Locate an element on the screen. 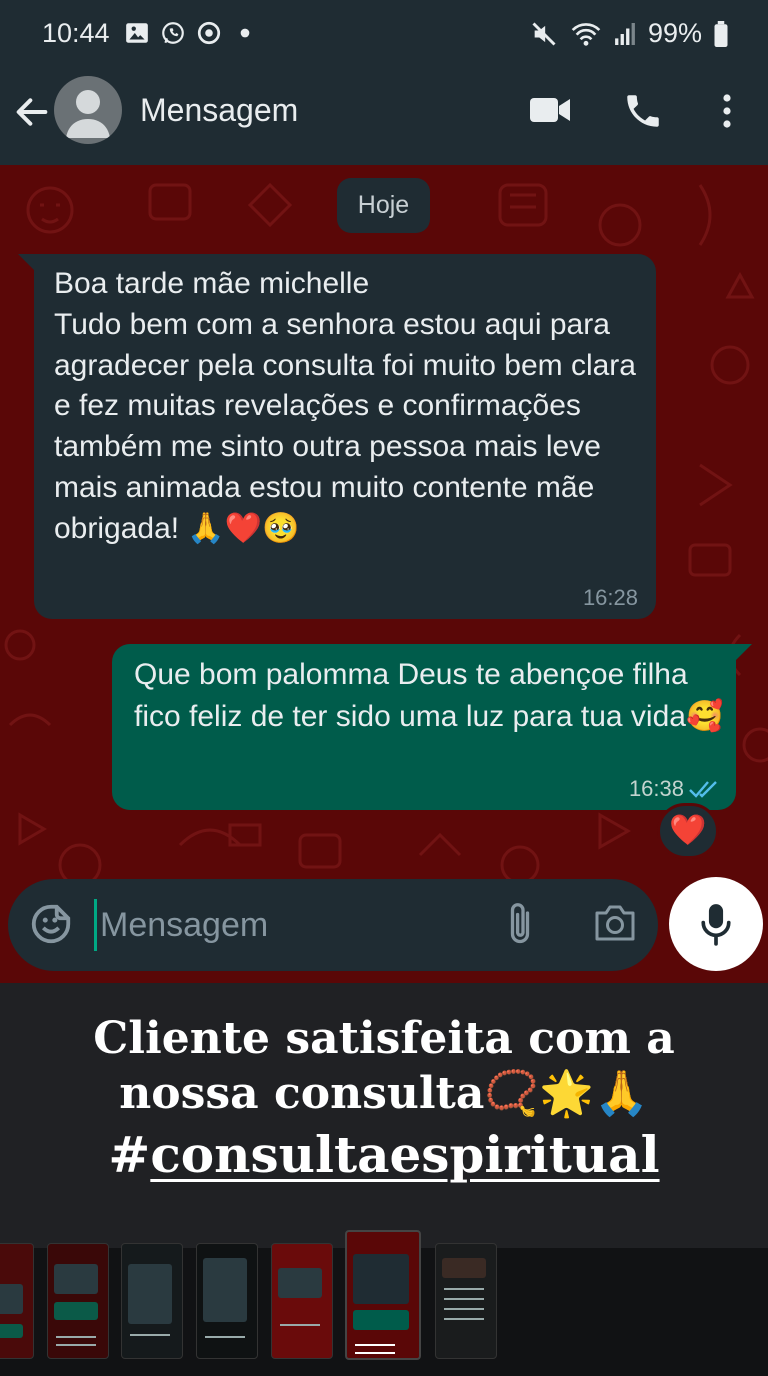  thumbnail-strip is located at coordinates (384, 1303).